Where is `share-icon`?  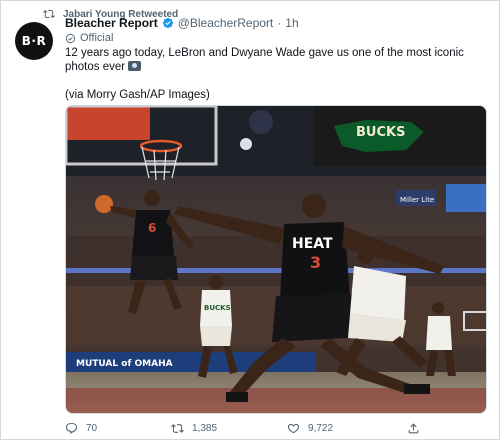
share-icon is located at coordinates (413, 427).